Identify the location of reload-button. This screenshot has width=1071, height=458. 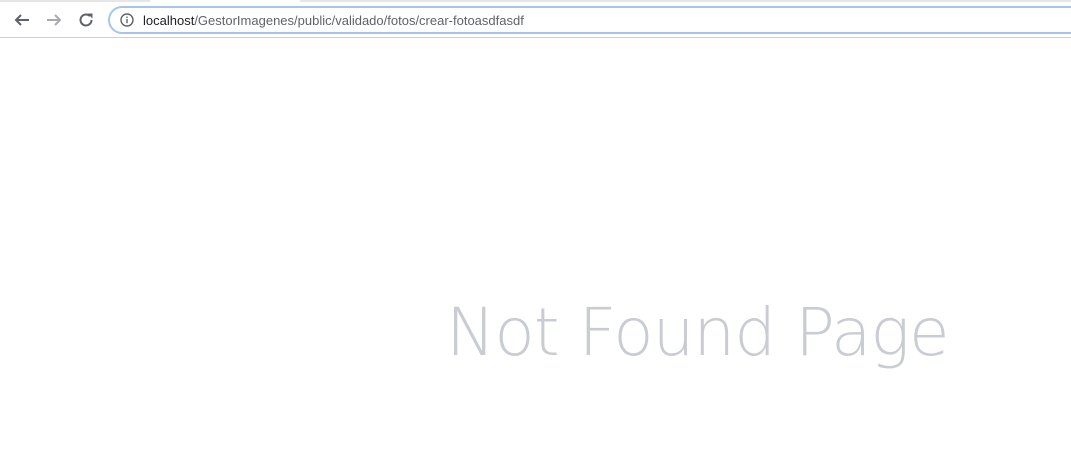
(86, 20).